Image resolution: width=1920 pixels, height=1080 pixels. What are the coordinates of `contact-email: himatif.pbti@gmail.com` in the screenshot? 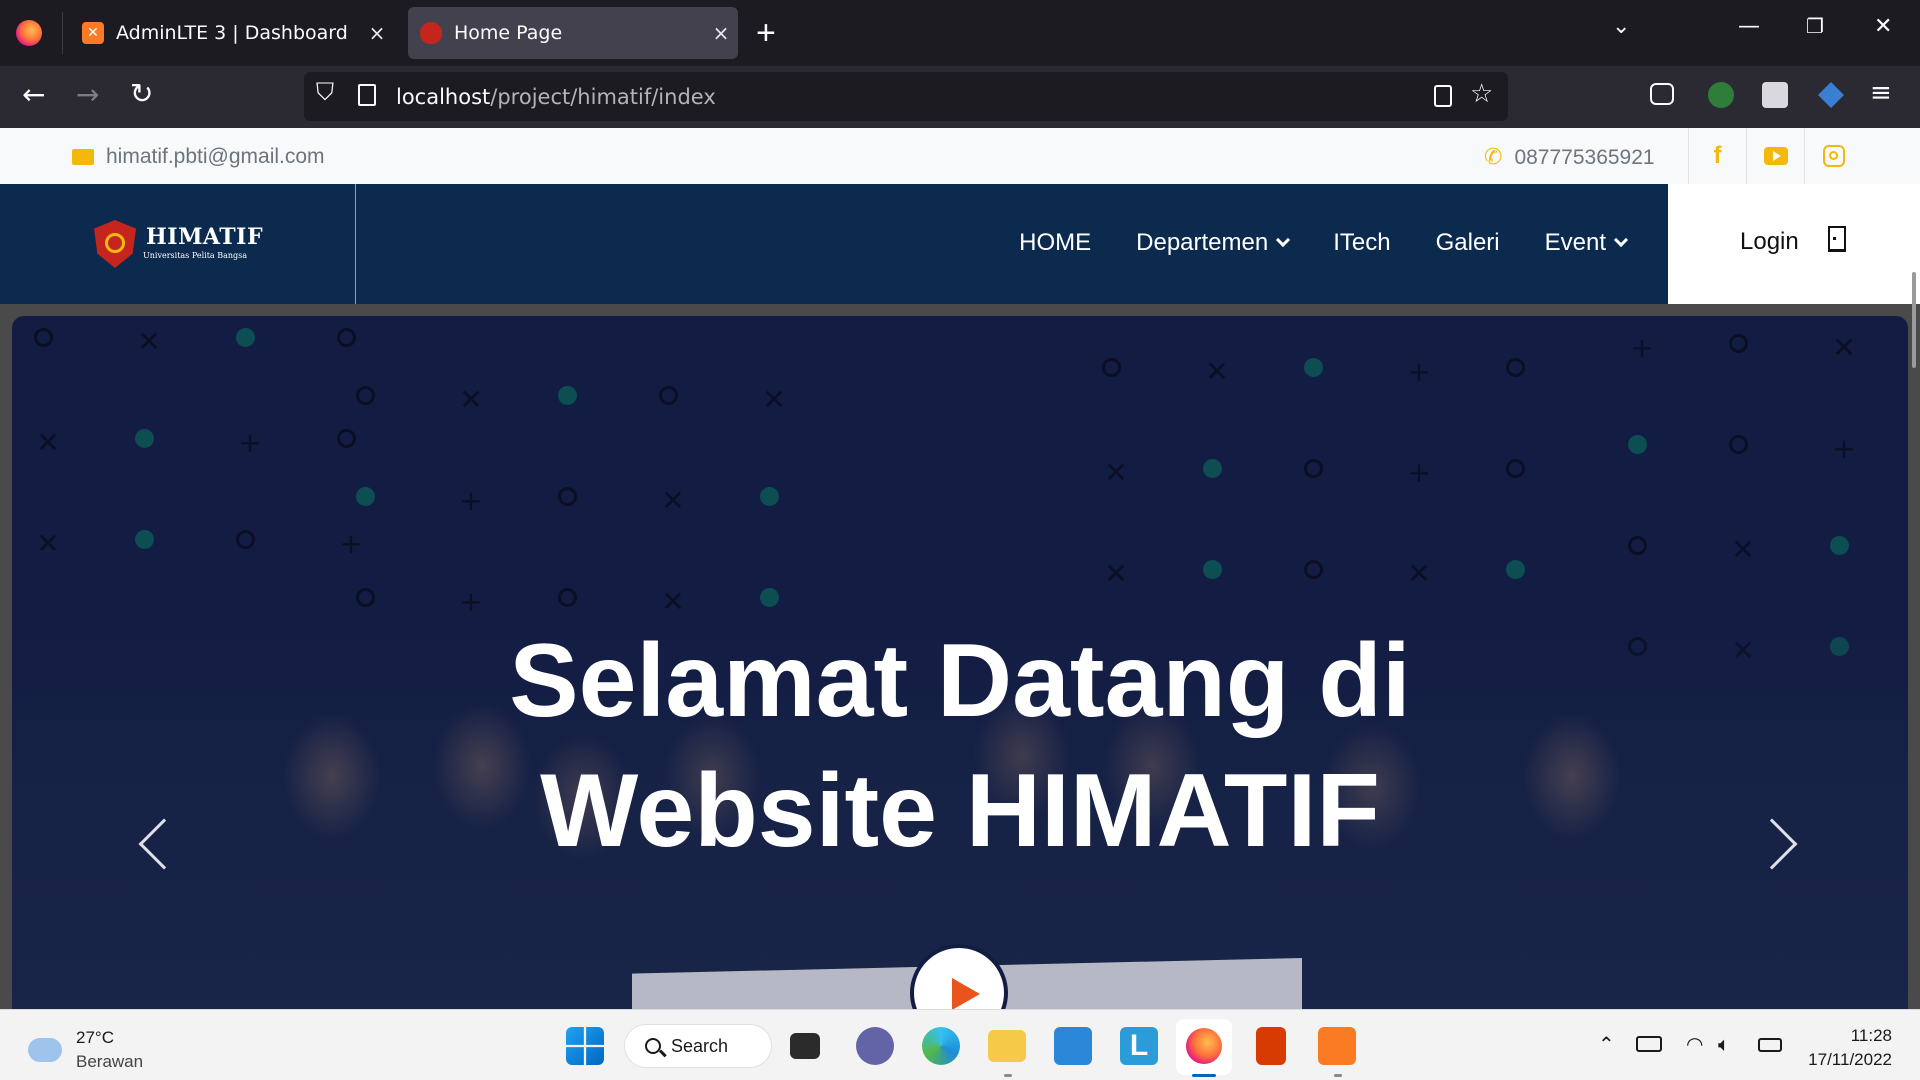 It's located at (198, 157).